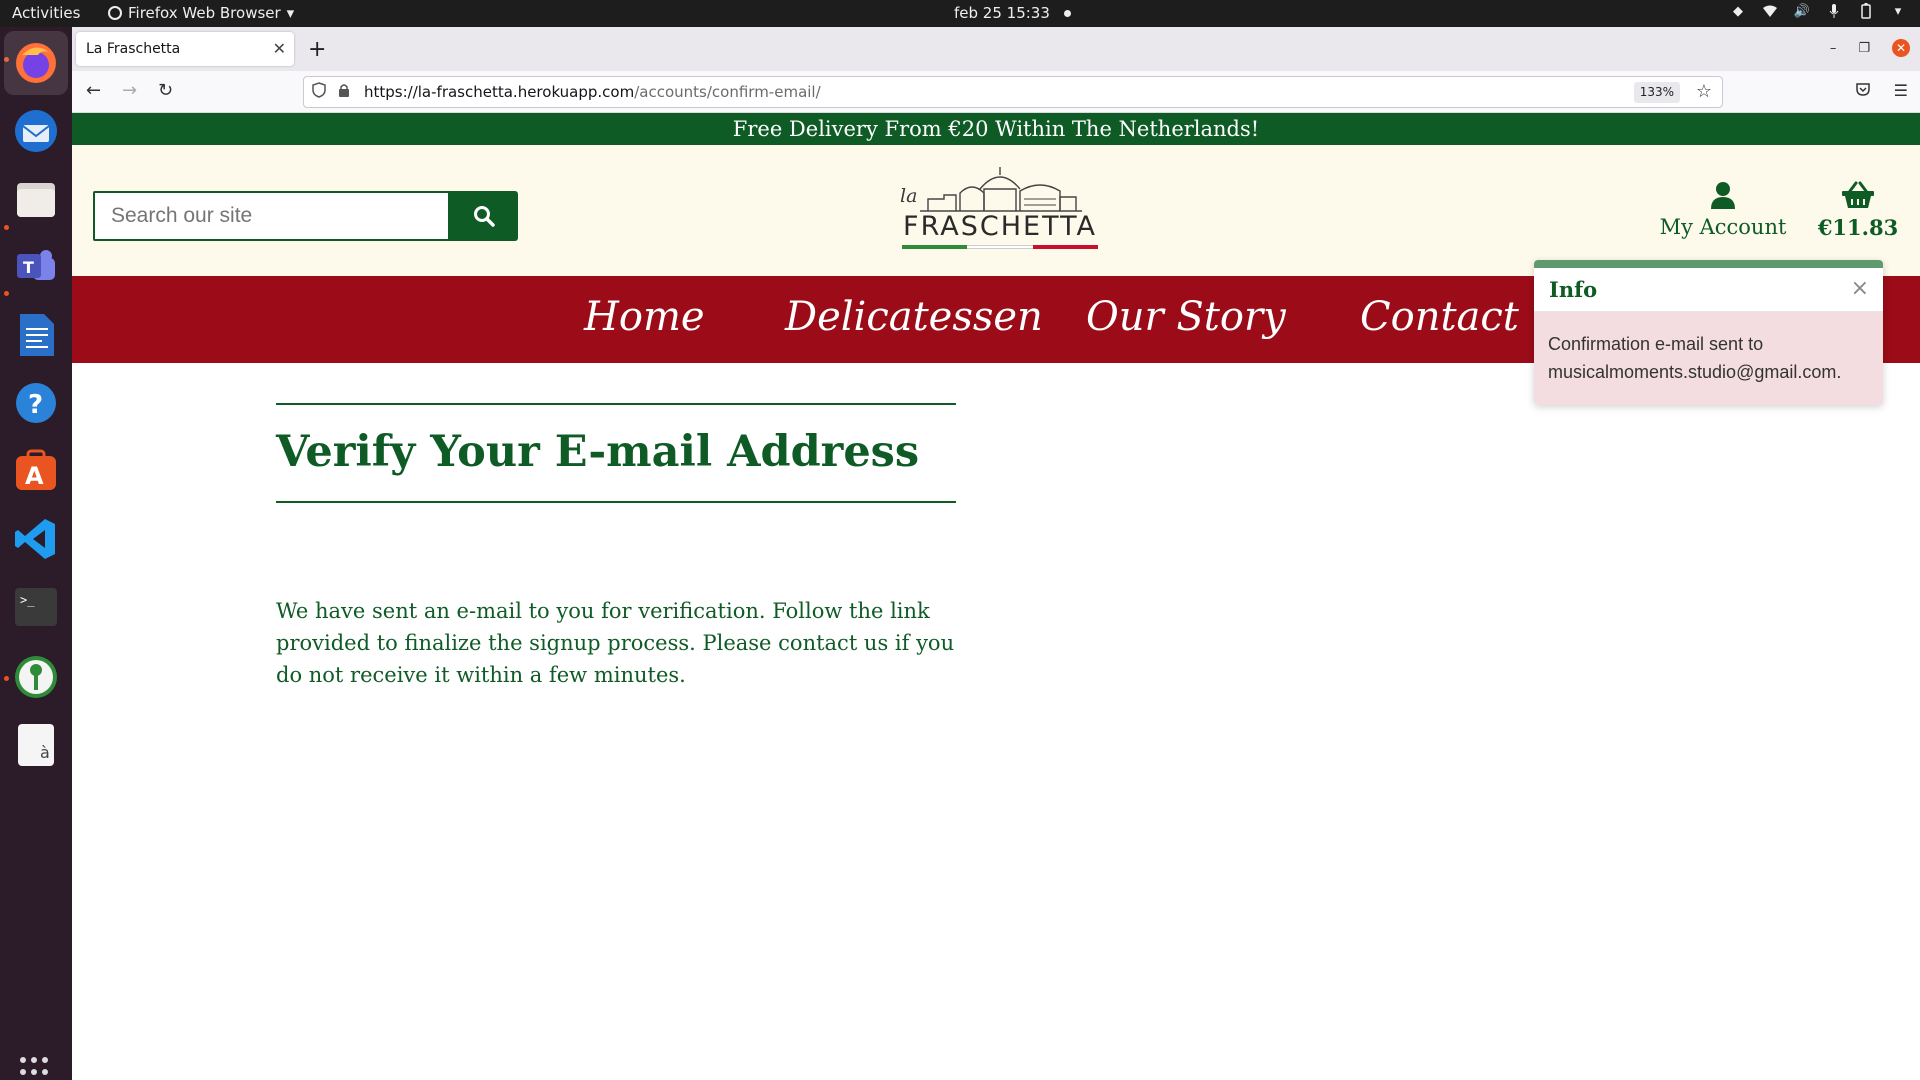 The height and width of the screenshot is (1080, 1920). What do you see at coordinates (598, 452) in the screenshot?
I see `page-title: Verify Your E-mail Address` at bounding box center [598, 452].